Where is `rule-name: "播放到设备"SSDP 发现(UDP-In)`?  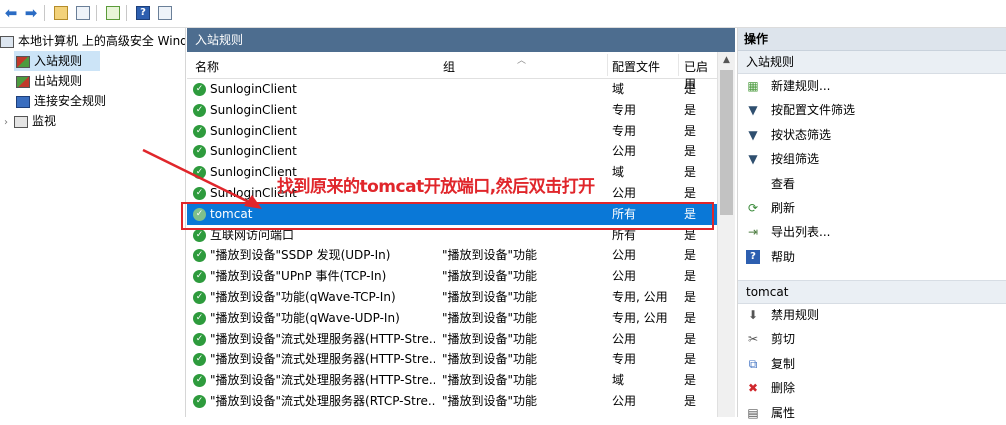
rule-name: "播放到设备"SSDP 发现(UDP-In) is located at coordinates (300, 255).